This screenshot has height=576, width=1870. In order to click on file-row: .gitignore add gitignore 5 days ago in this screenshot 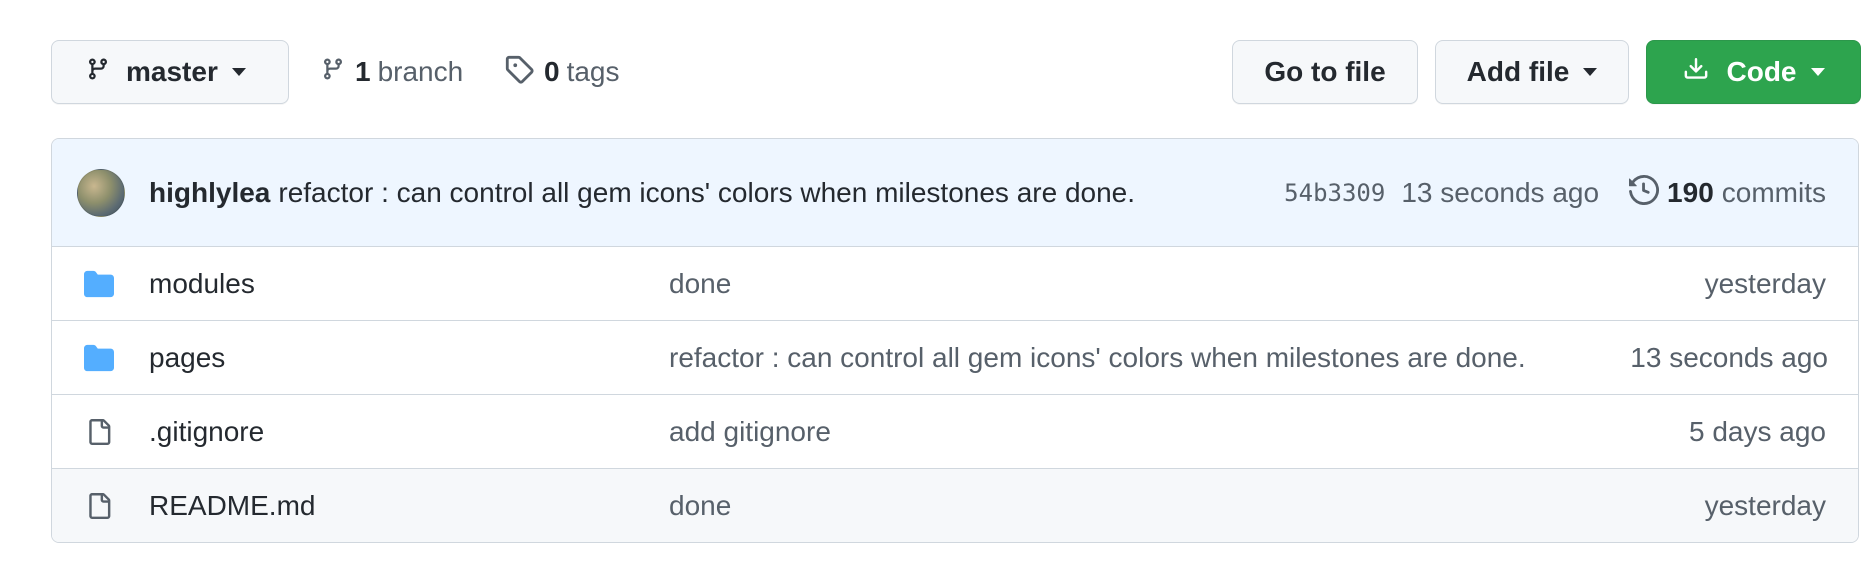, I will do `click(955, 432)`.